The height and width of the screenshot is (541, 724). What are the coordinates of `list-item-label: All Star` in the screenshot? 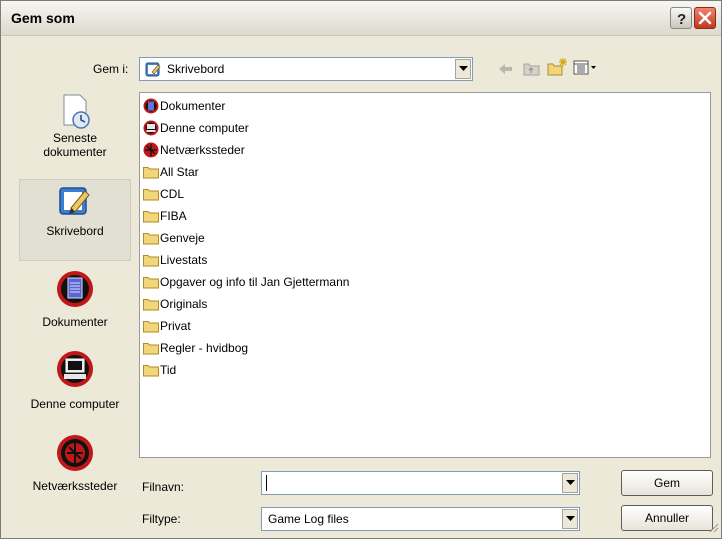 It's located at (179, 172).